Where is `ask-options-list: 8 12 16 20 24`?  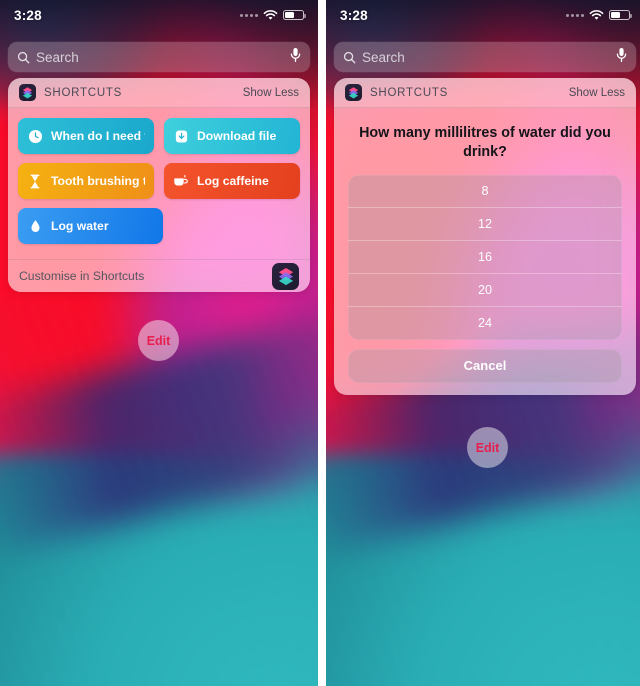 ask-options-list: 8 12 16 20 24 is located at coordinates (485, 257).